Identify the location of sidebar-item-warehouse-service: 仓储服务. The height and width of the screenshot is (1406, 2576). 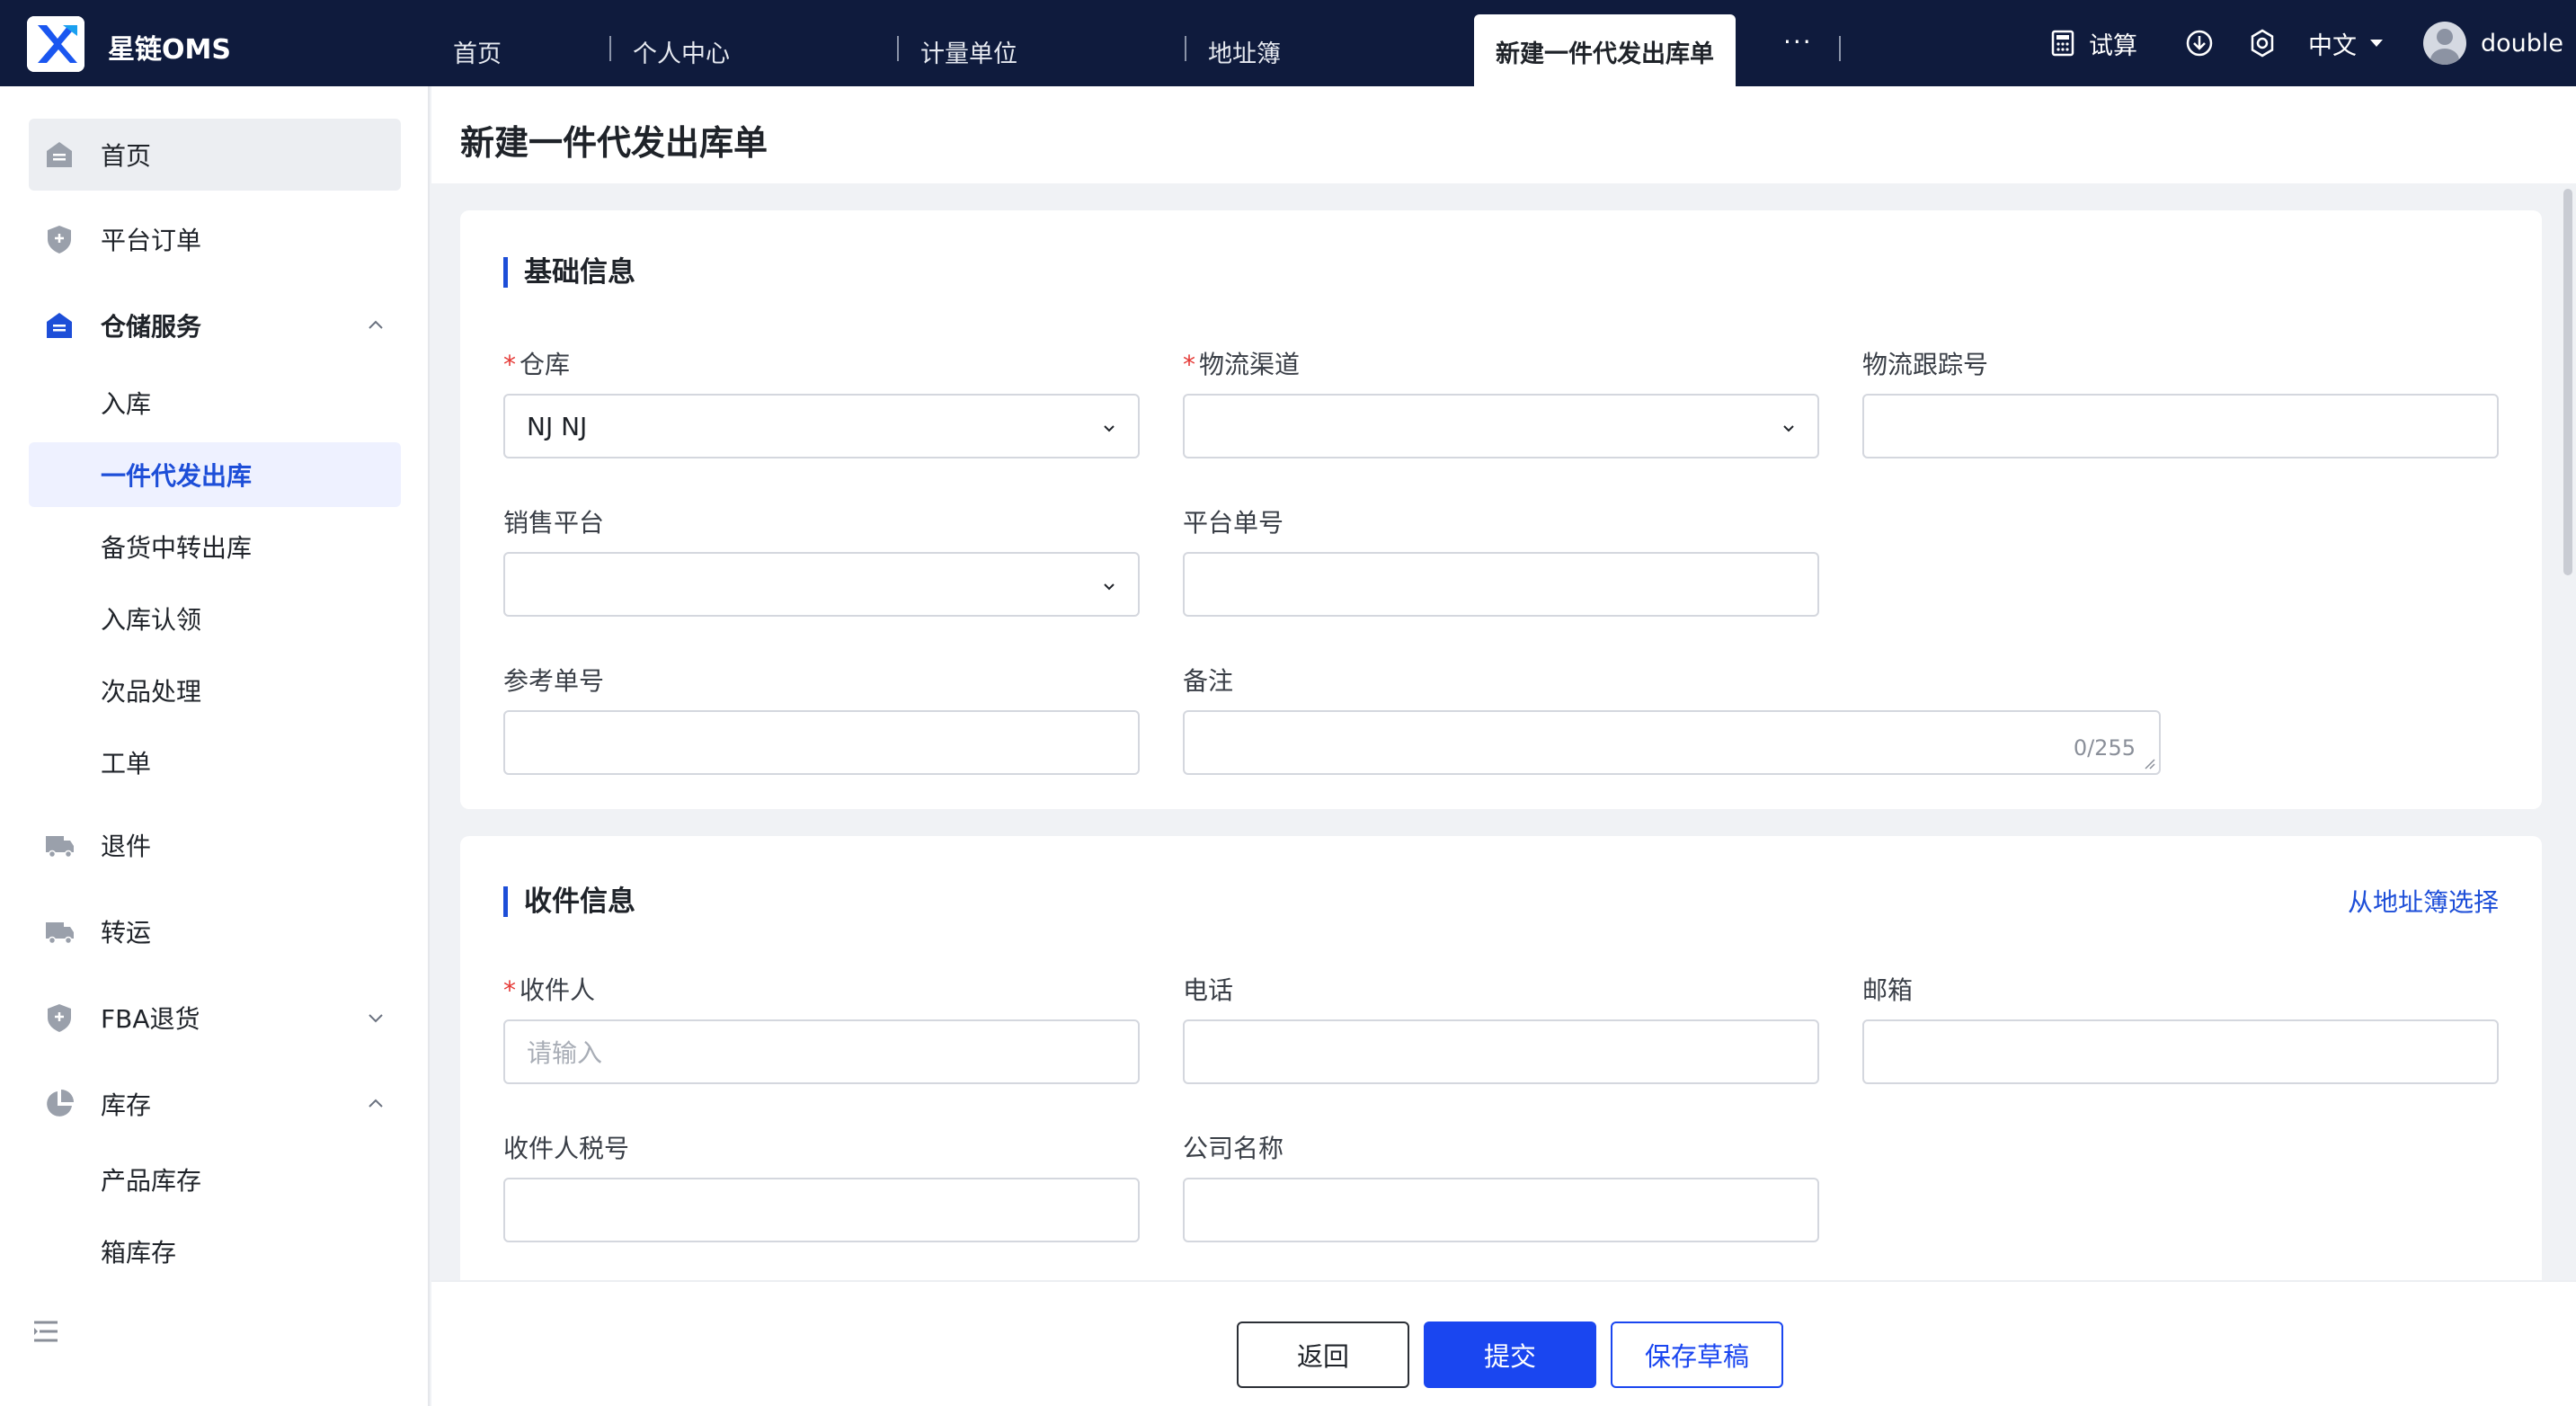
(215, 325).